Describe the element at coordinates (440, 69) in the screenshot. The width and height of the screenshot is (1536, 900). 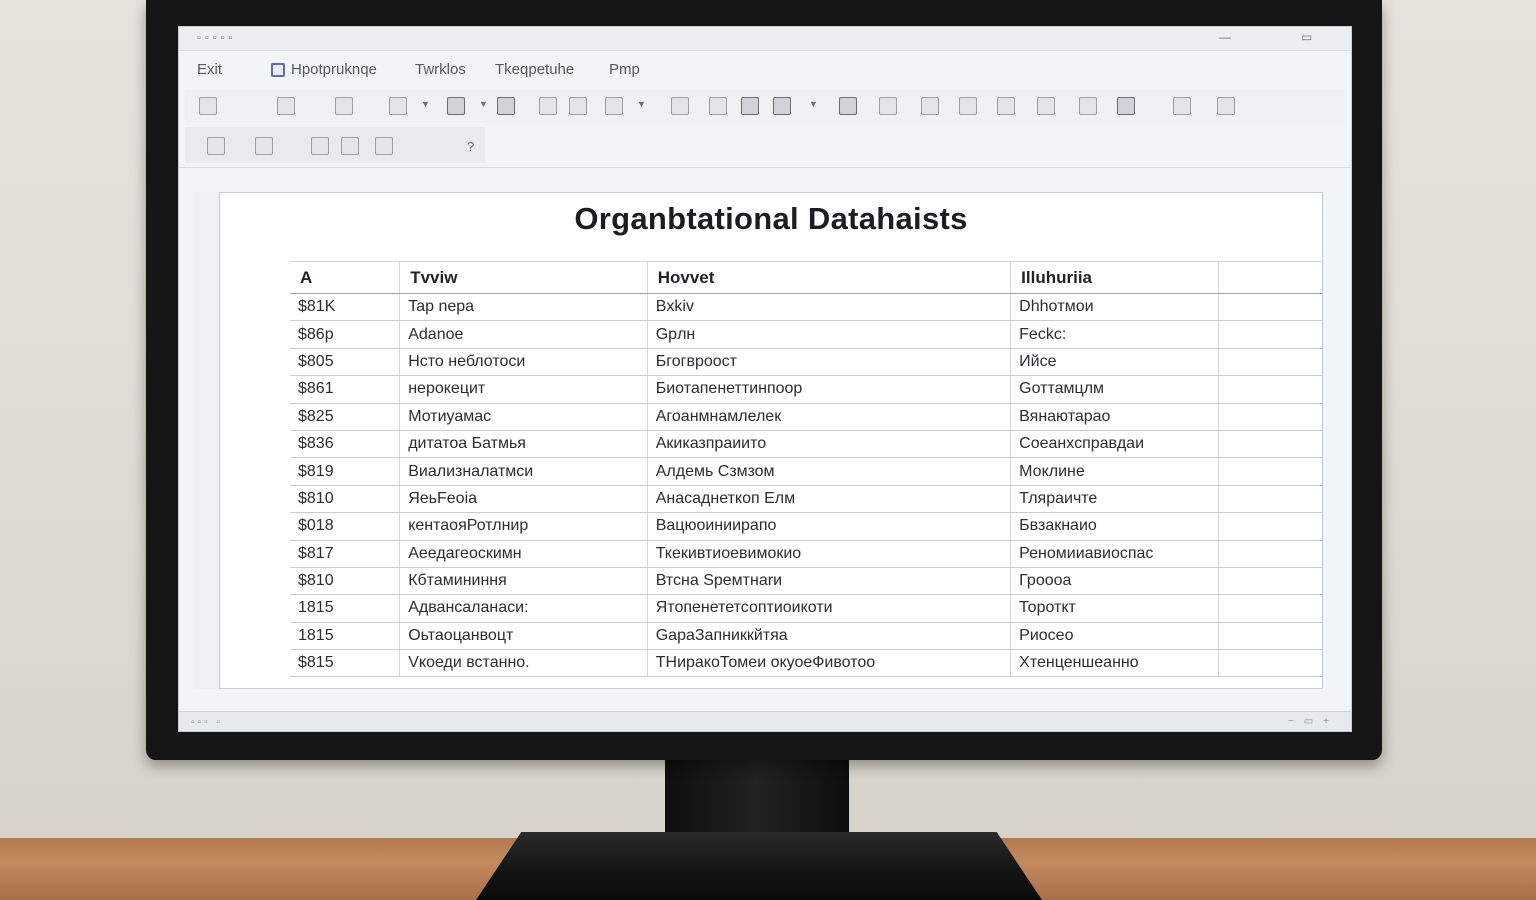
I see `menu-item-tools: Twrklos` at that location.